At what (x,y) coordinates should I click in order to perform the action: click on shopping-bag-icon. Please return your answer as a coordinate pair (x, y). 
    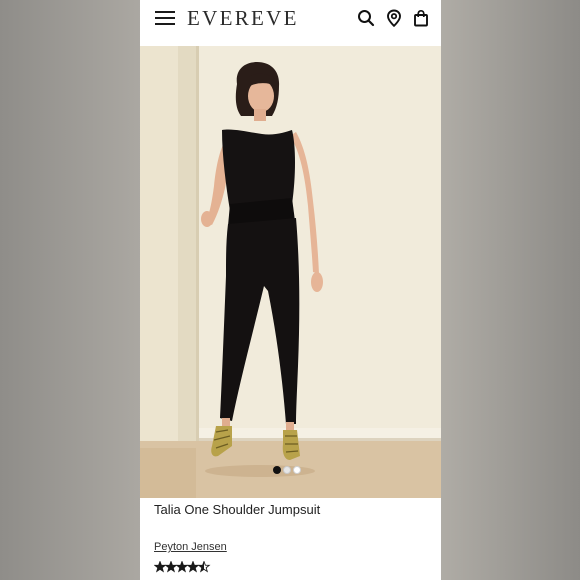
    Looking at the image, I should click on (421, 18).